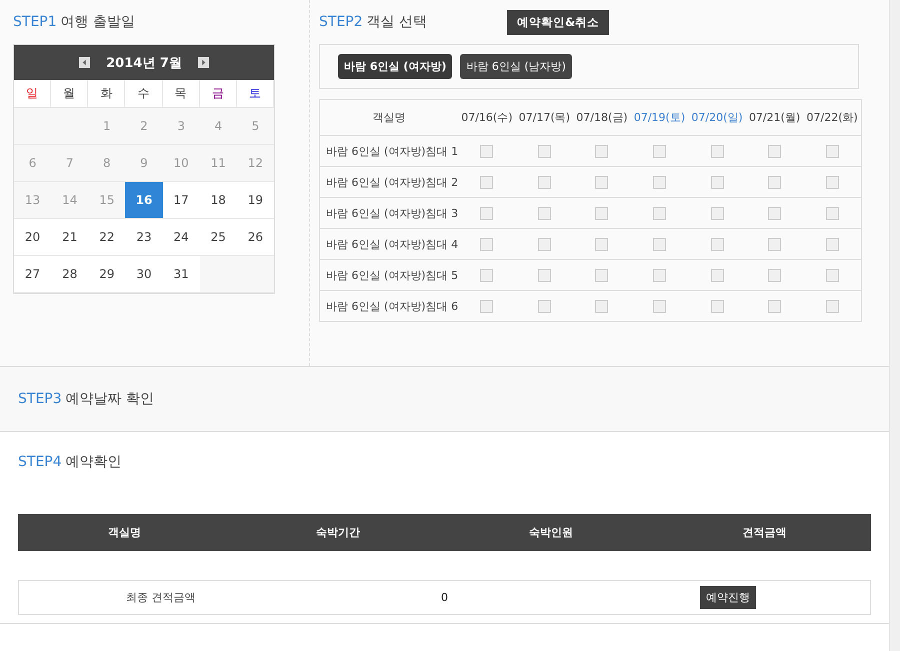  Describe the element at coordinates (144, 237) in the screenshot. I see `calendar-day: 23` at that location.